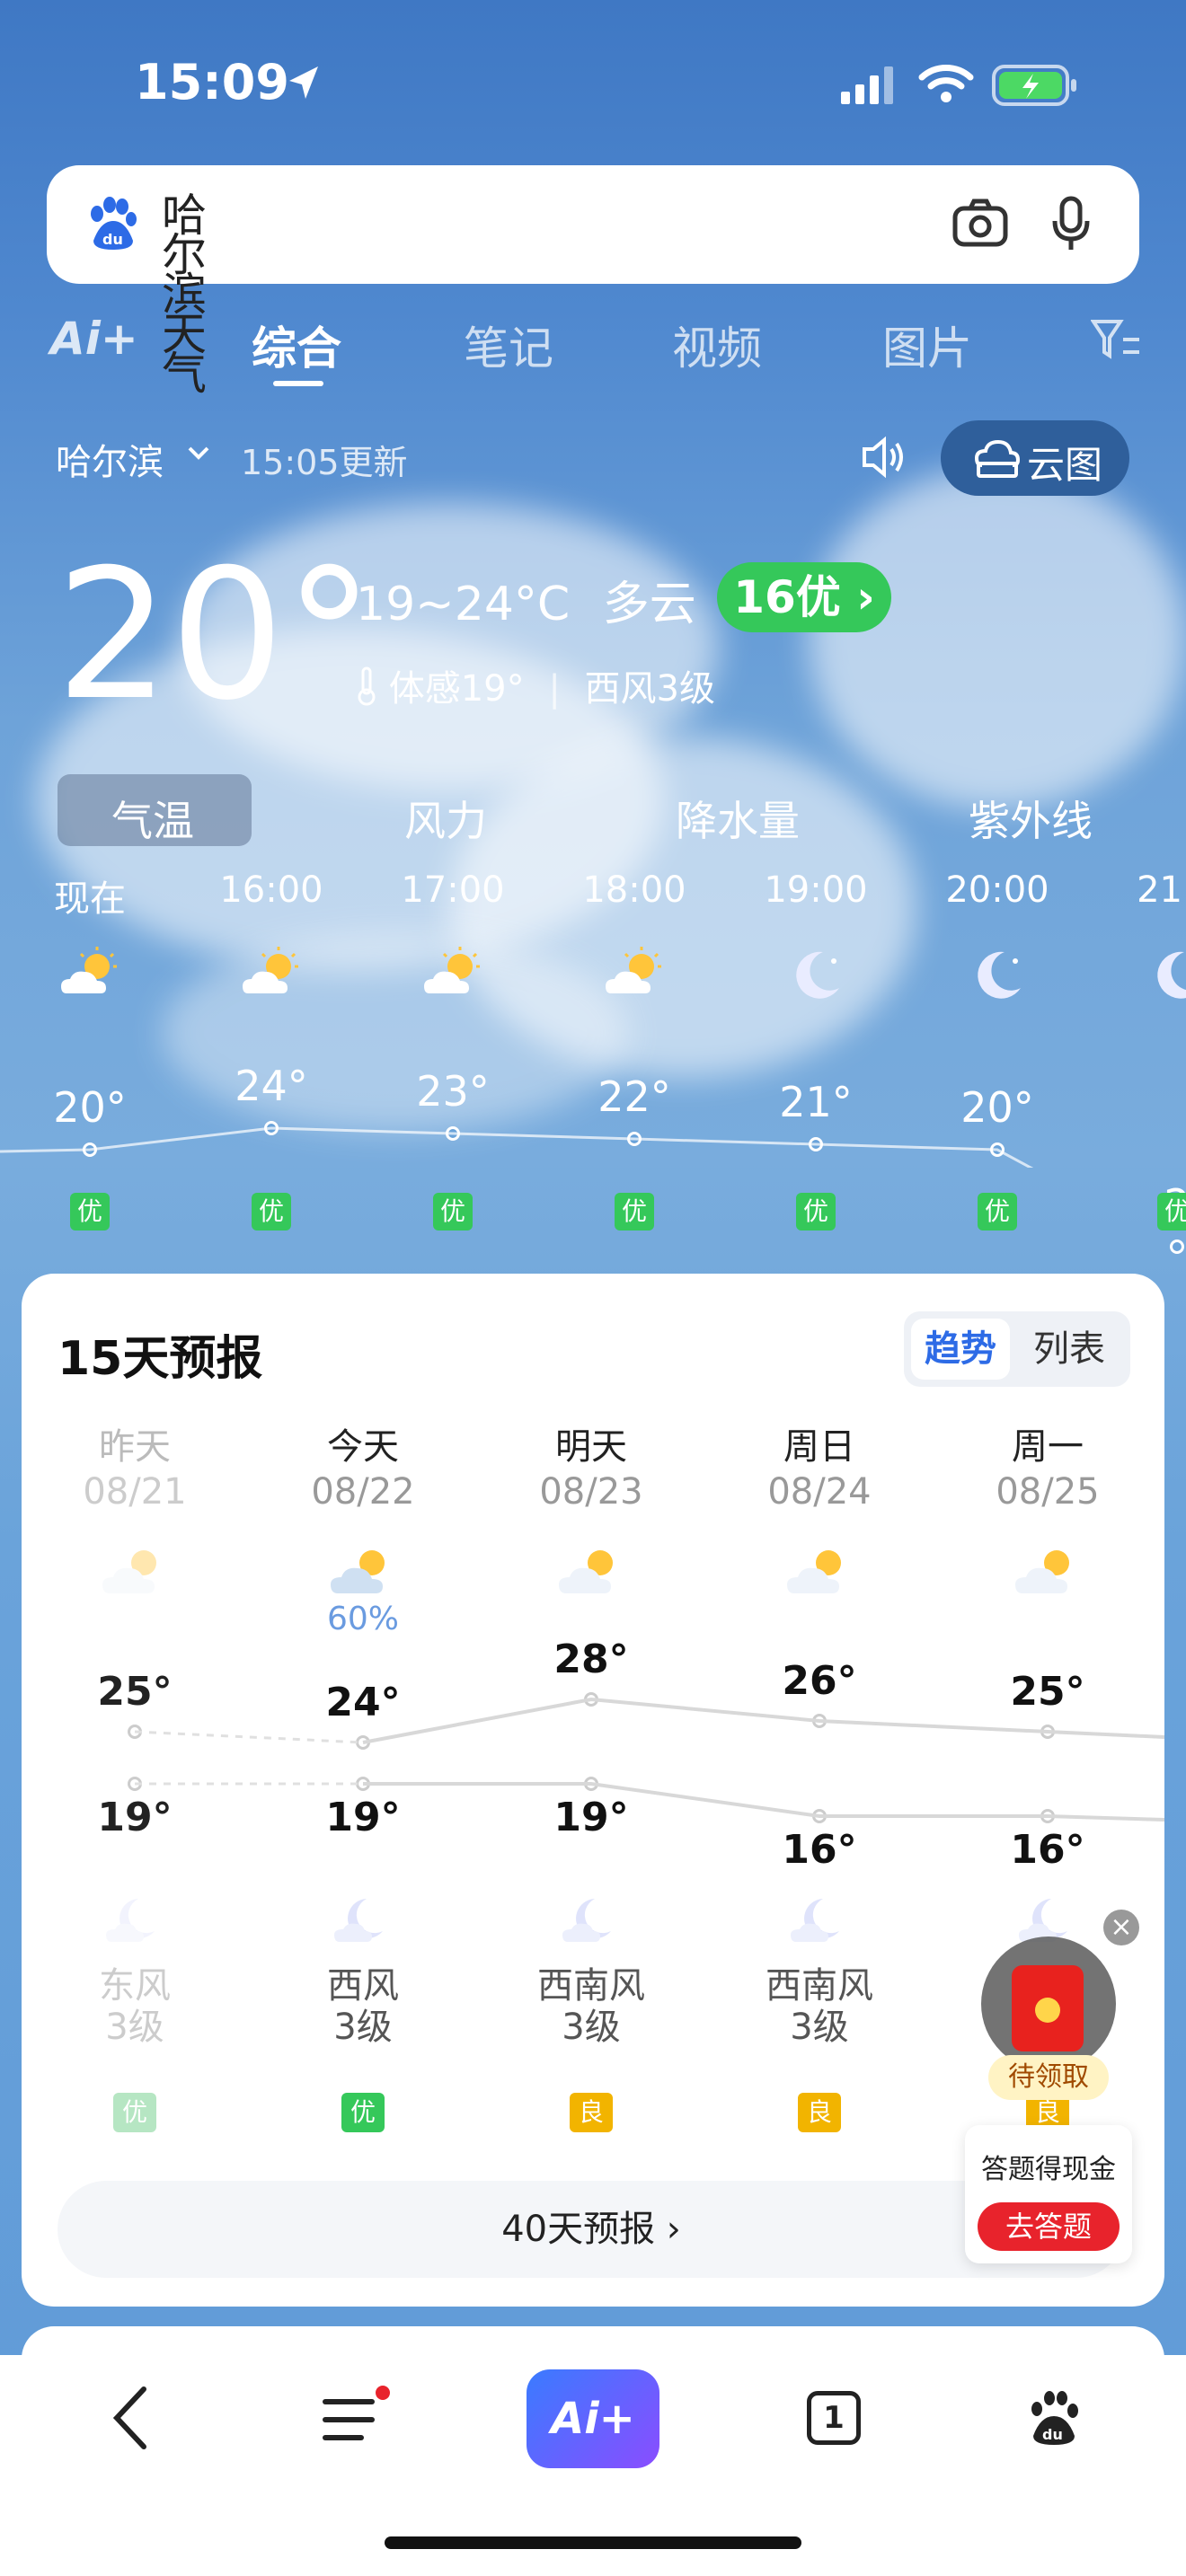 This screenshot has width=1186, height=2576. Describe the element at coordinates (997, 637) in the screenshot. I see `cloud-shape` at that location.